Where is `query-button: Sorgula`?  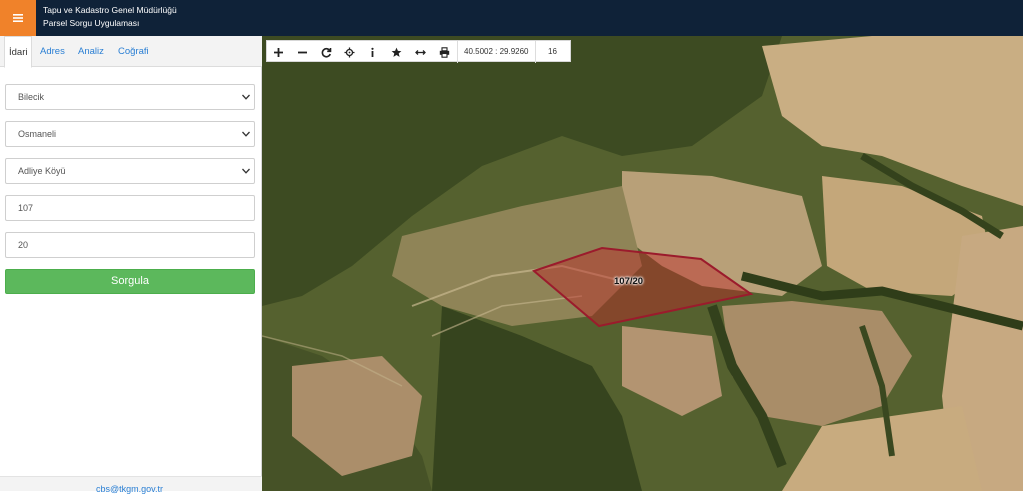
query-button: Sorgula is located at coordinates (130, 281).